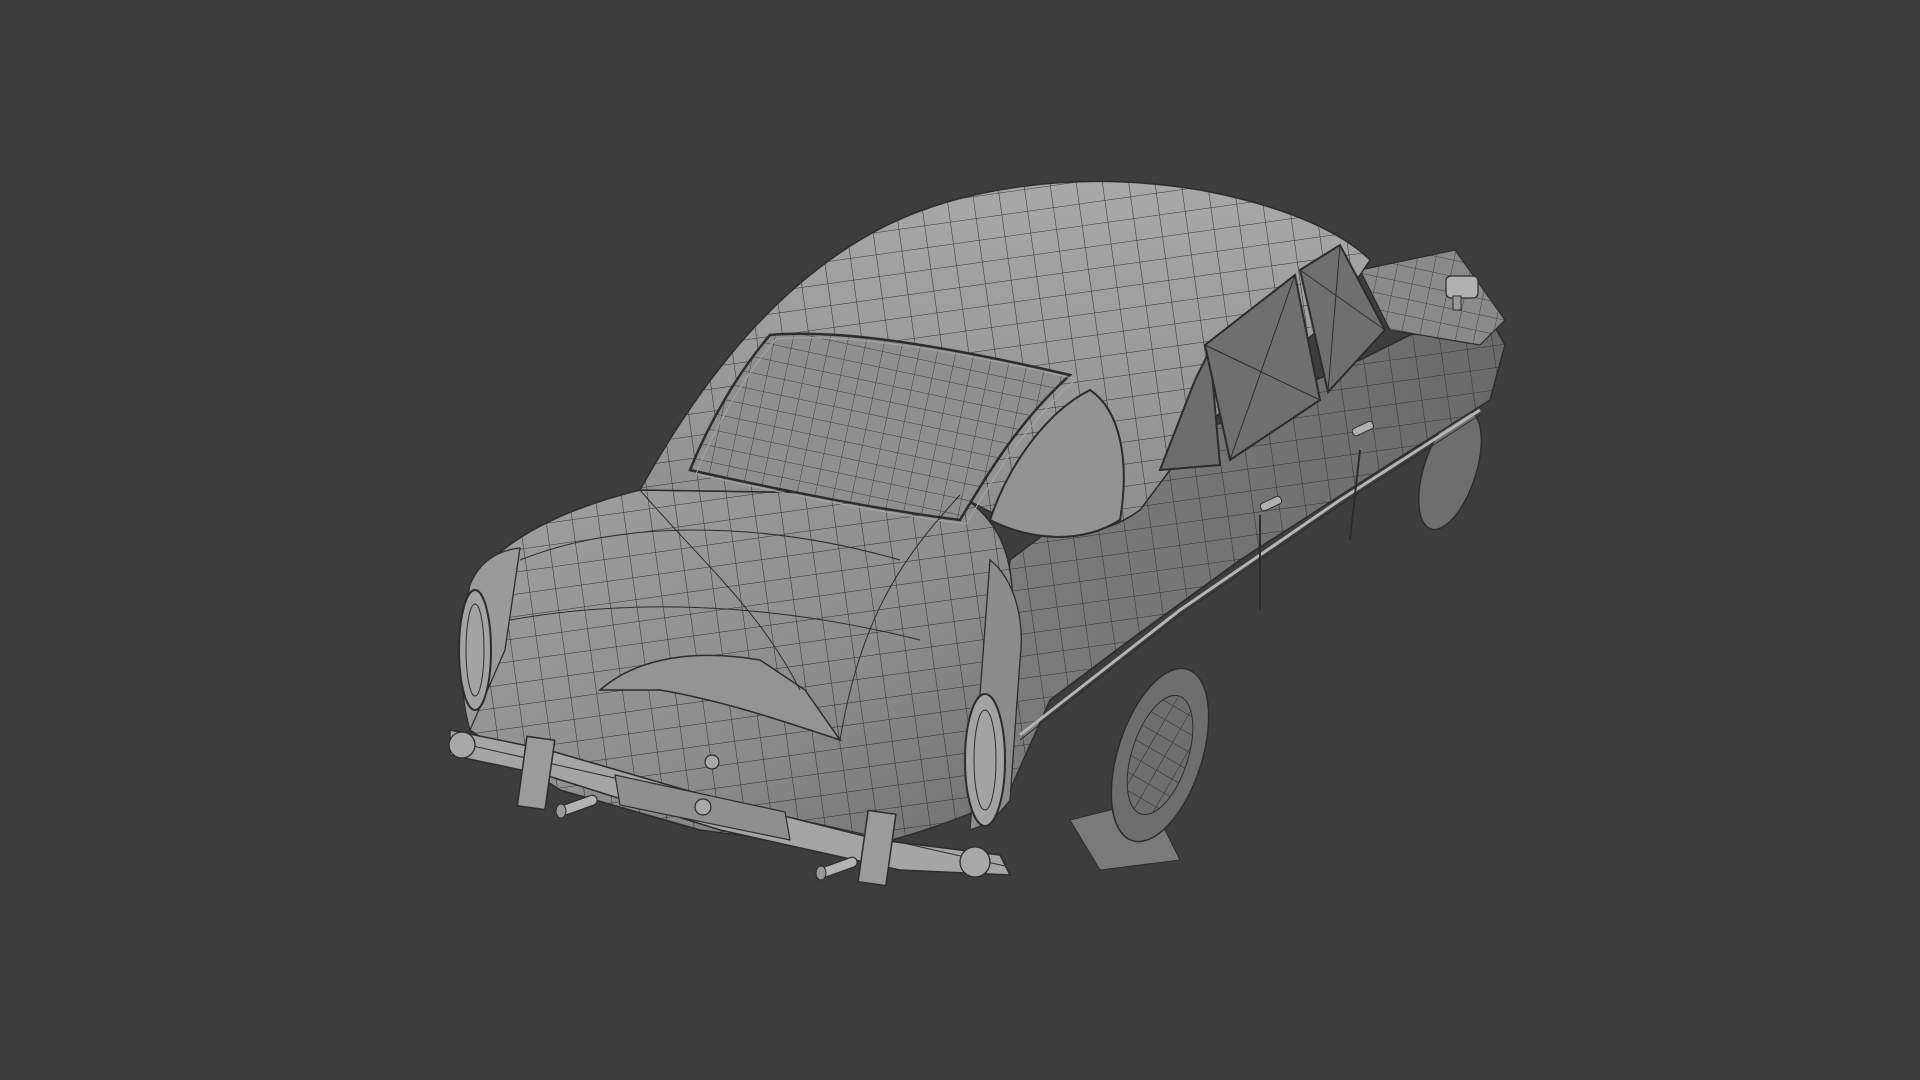 Image resolution: width=1920 pixels, height=1080 pixels. What do you see at coordinates (975, 862) in the screenshot?
I see `bumper-end-right` at bounding box center [975, 862].